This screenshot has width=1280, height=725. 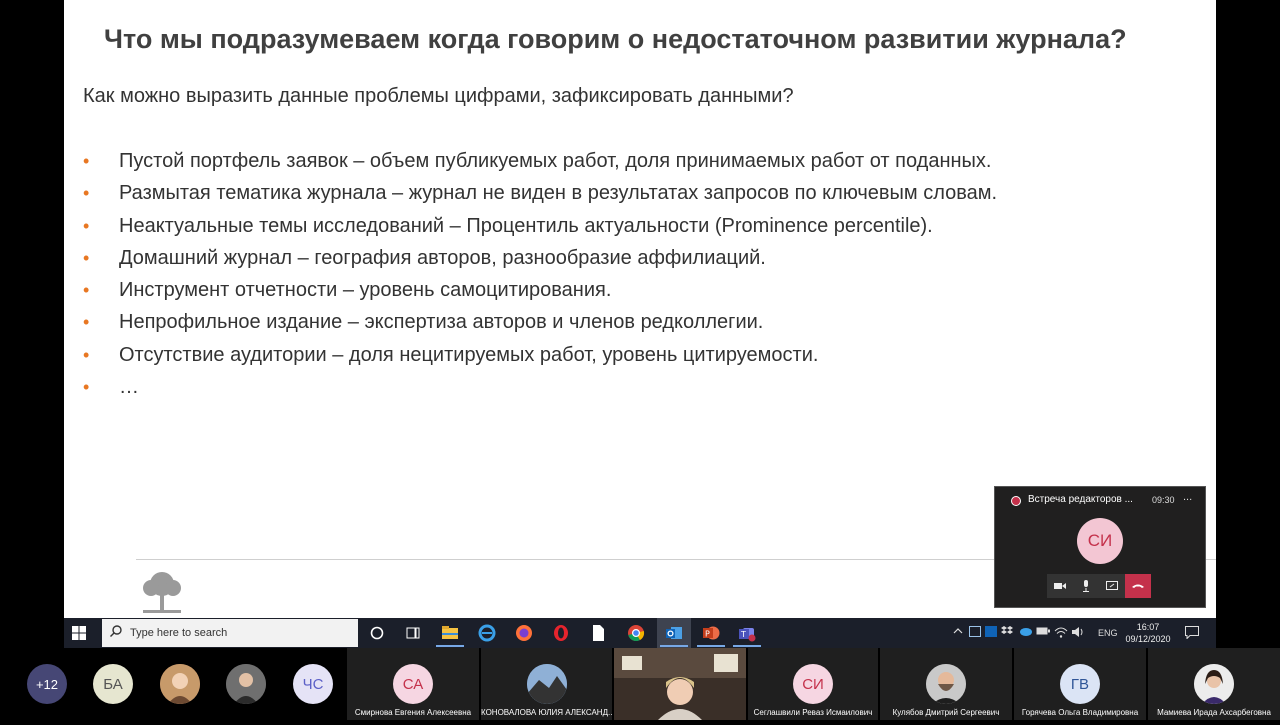 What do you see at coordinates (1192, 632) in the screenshot?
I see `notifications-icon` at bounding box center [1192, 632].